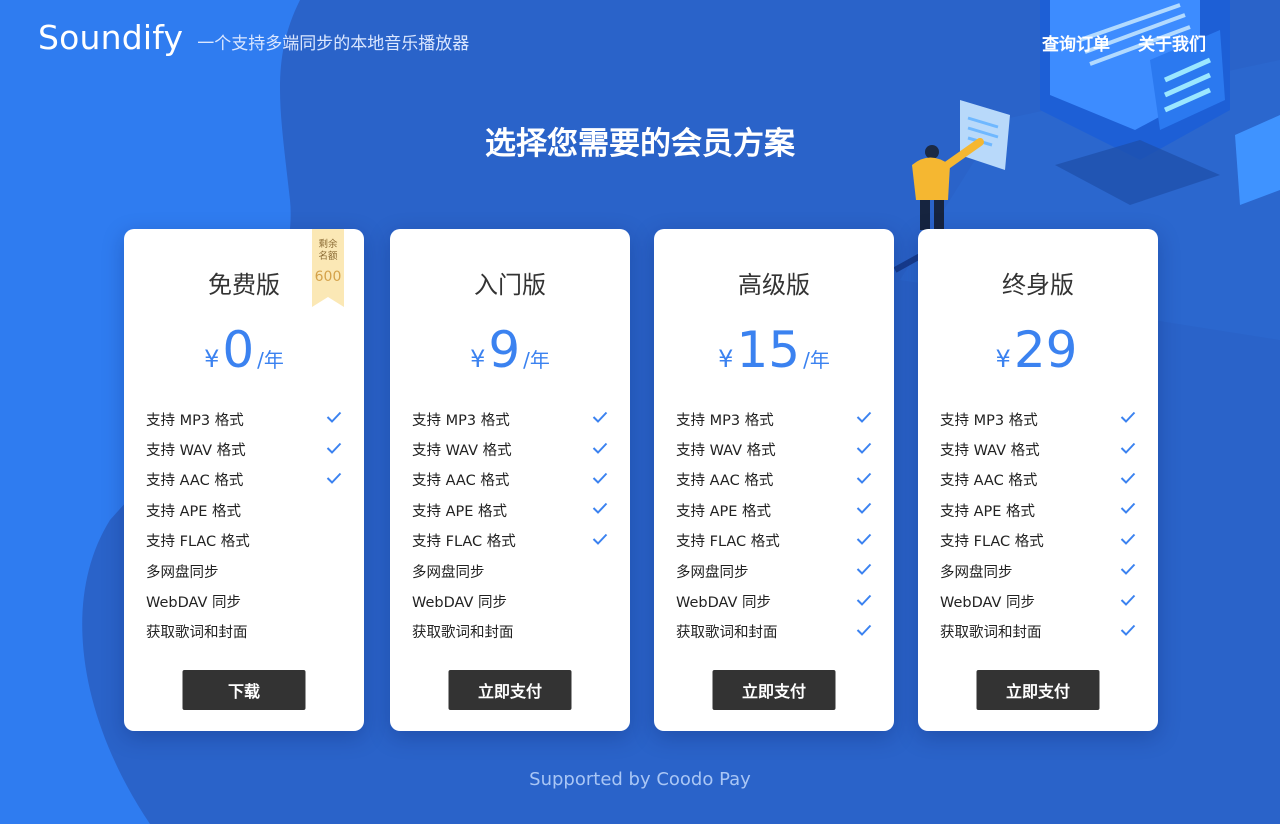  What do you see at coordinates (504, 350) in the screenshot?
I see `price-amount: 9` at bounding box center [504, 350].